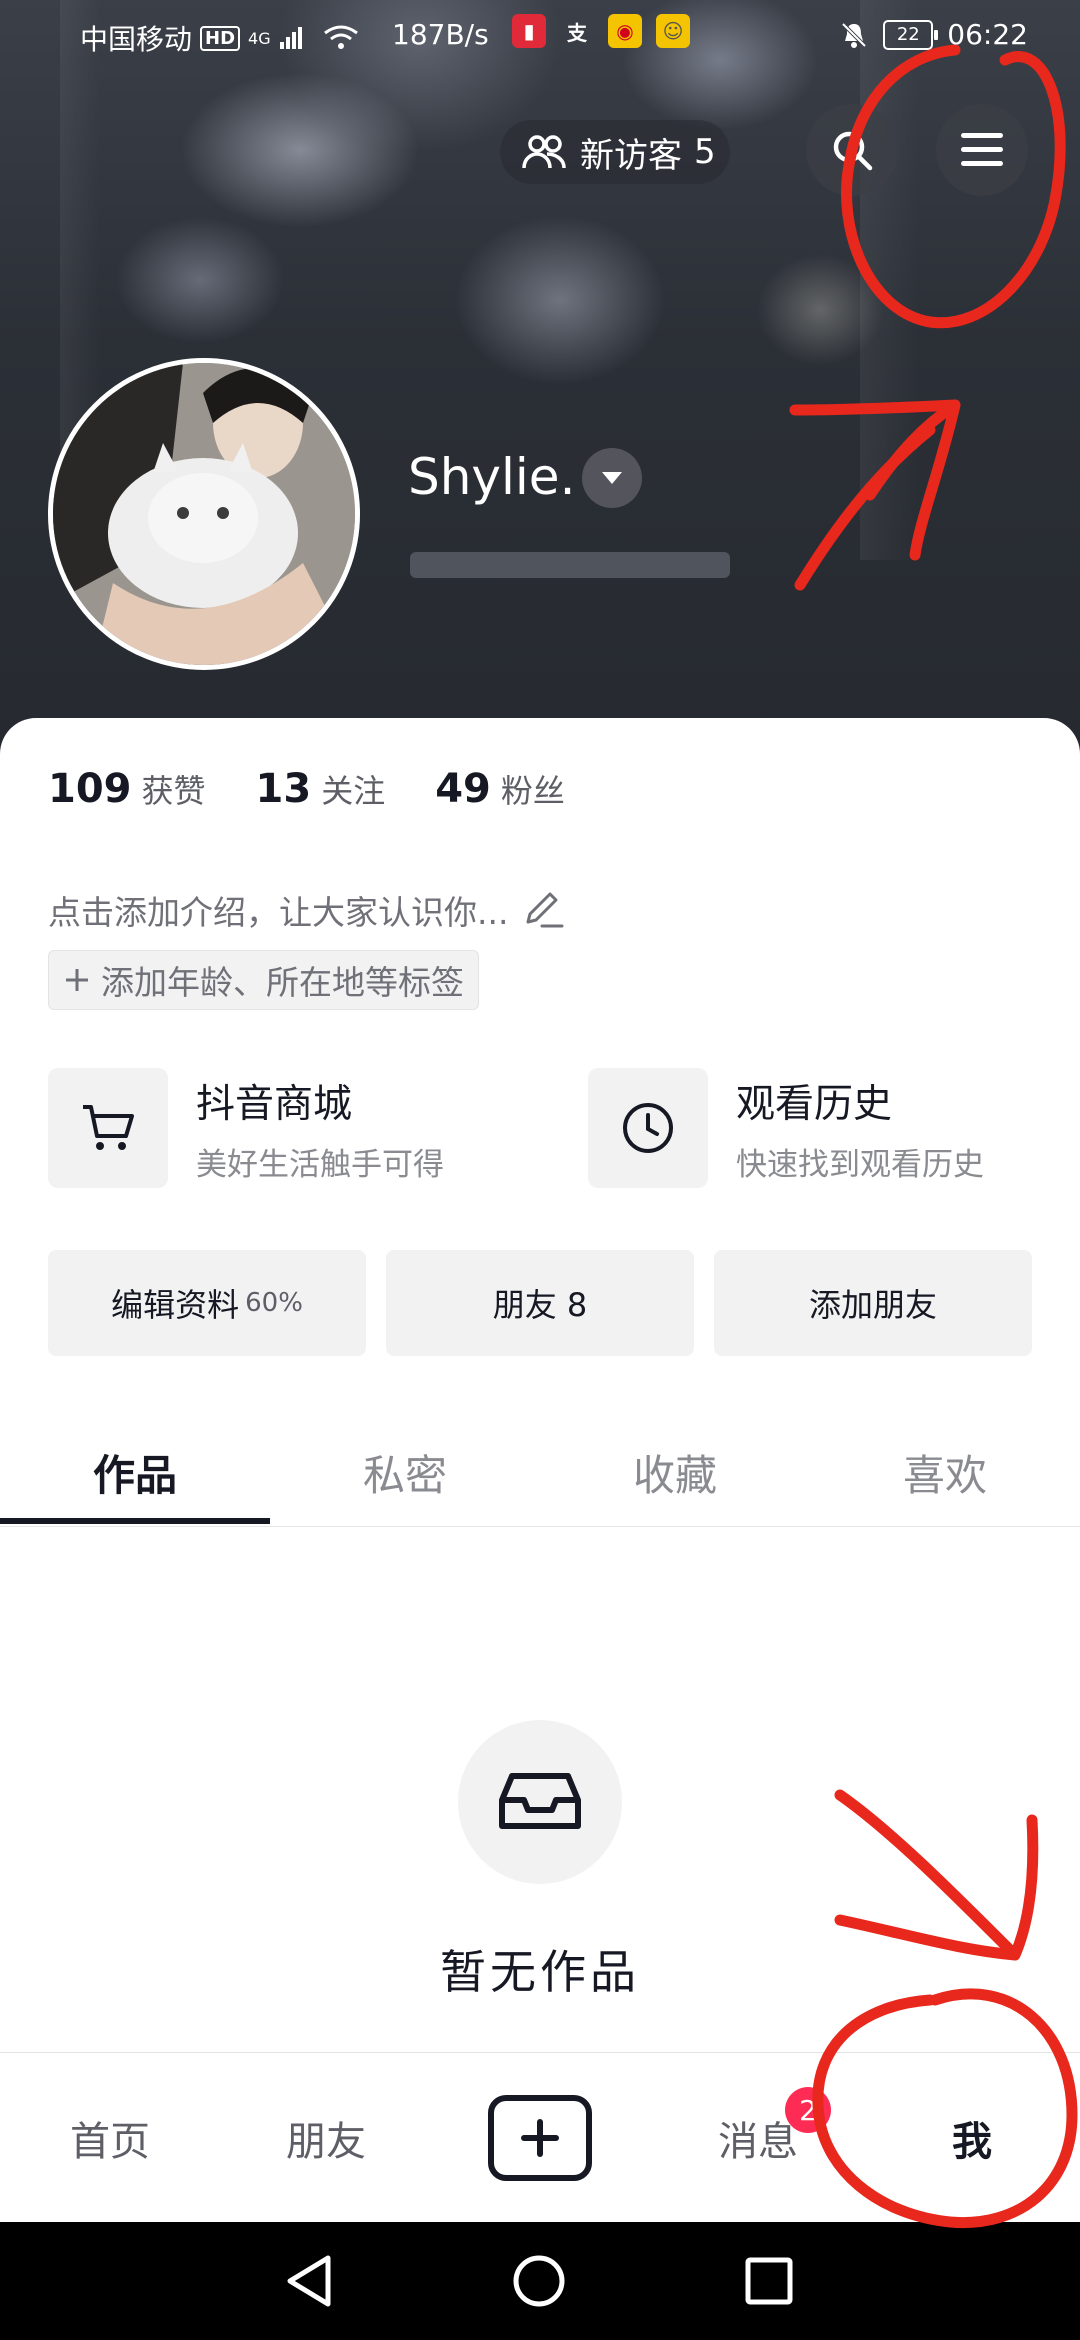 This screenshot has width=1080, height=2340. I want to click on tag-hint: 添加年龄、所在地等标签, so click(282, 982).